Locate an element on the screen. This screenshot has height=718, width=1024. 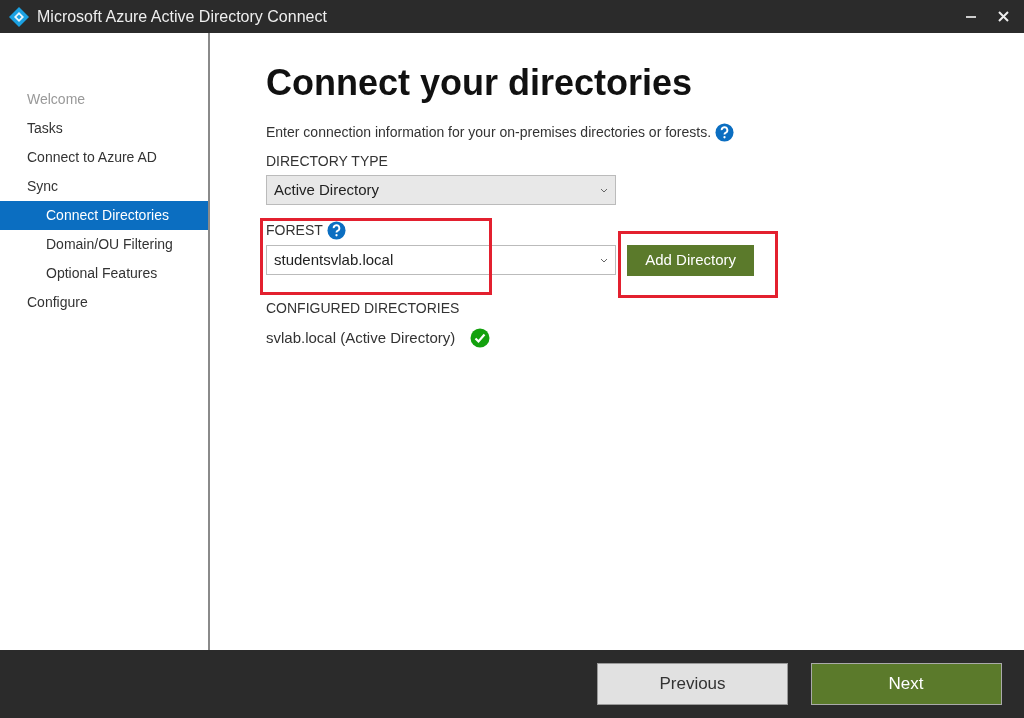
sidebar-item: Configure is located at coordinates (104, 302).